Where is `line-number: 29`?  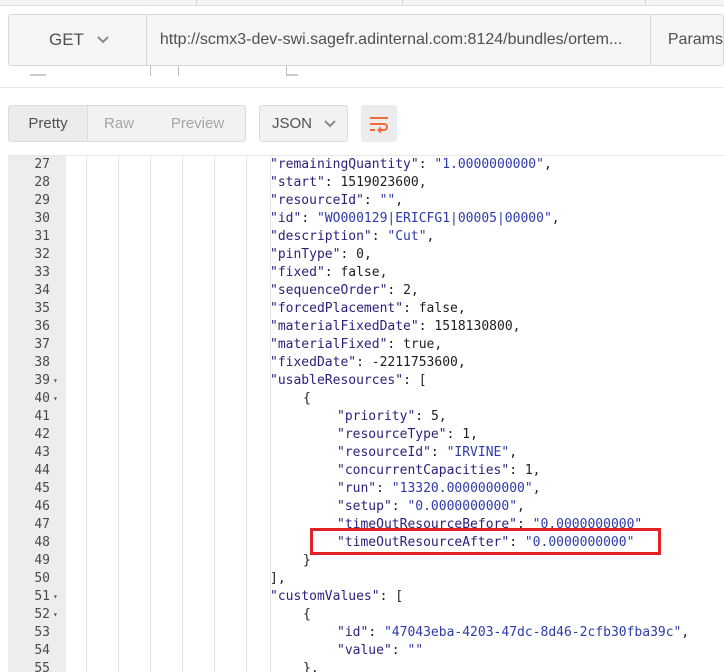
line-number: 29 is located at coordinates (42, 200).